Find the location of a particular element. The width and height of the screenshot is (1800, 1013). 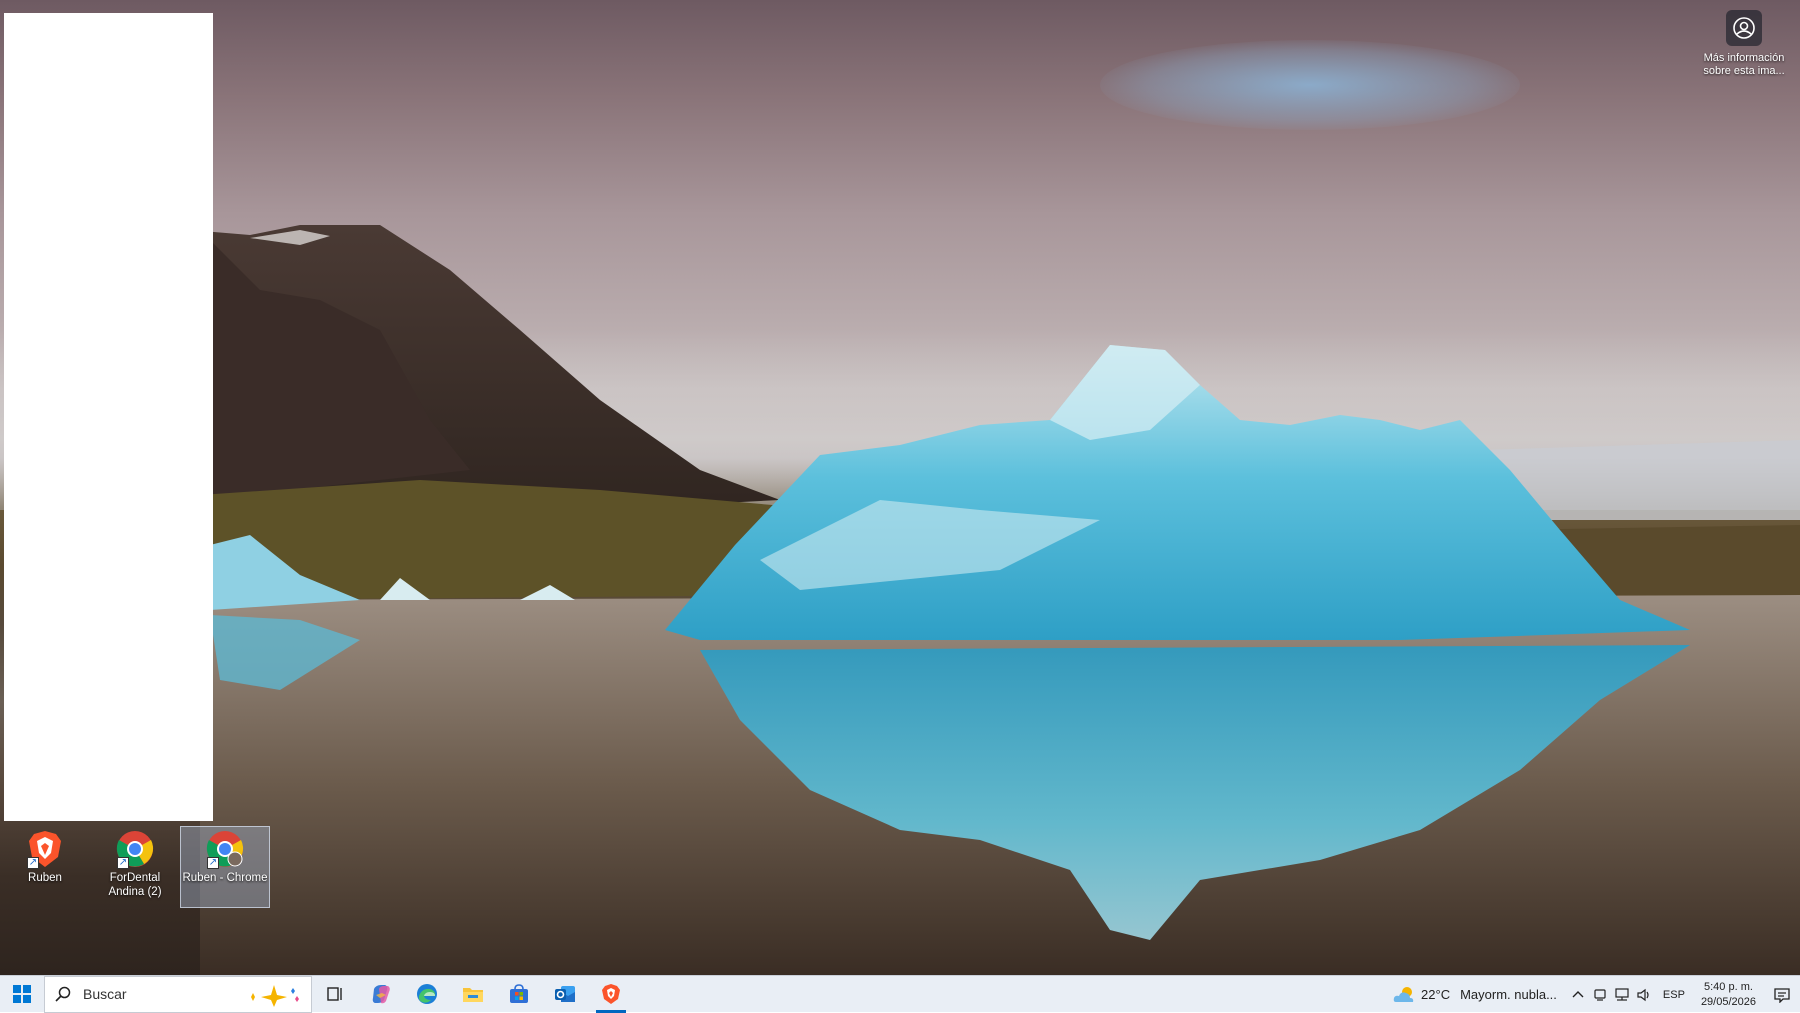

taskbar-store is located at coordinates (519, 994).